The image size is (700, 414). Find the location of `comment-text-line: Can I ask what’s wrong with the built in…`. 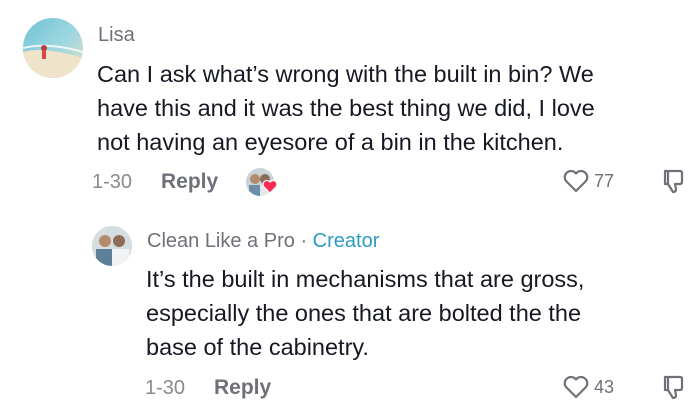

comment-text-line: Can I ask what’s wrong with the built in… is located at coordinates (345, 74).